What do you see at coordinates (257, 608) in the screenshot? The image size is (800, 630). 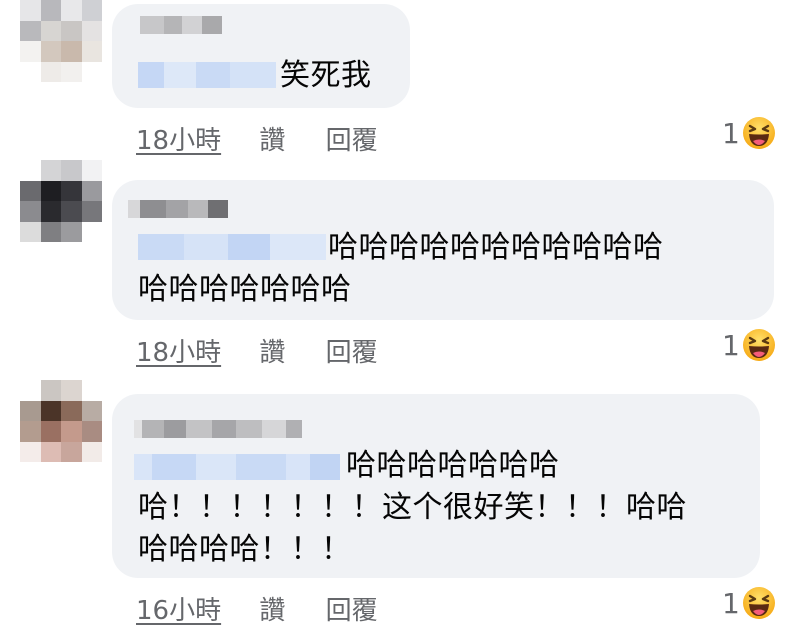 I see `comment-actions: 16小時 讚 回覆` at bounding box center [257, 608].